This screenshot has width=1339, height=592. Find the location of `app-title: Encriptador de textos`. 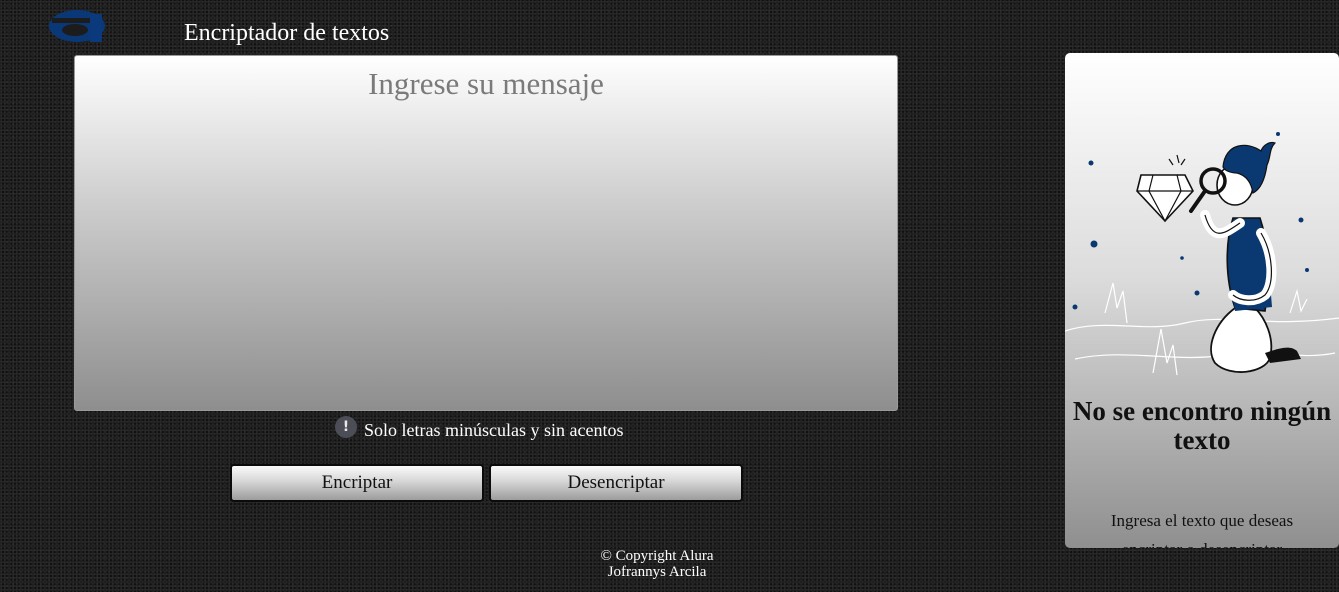

app-title: Encriptador de textos is located at coordinates (287, 33).